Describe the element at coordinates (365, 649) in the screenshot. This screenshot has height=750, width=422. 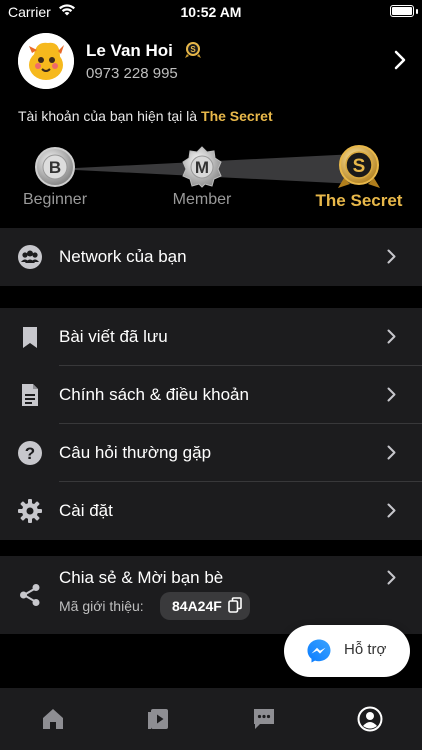
I see `support-label: Hỗ trợ` at that location.